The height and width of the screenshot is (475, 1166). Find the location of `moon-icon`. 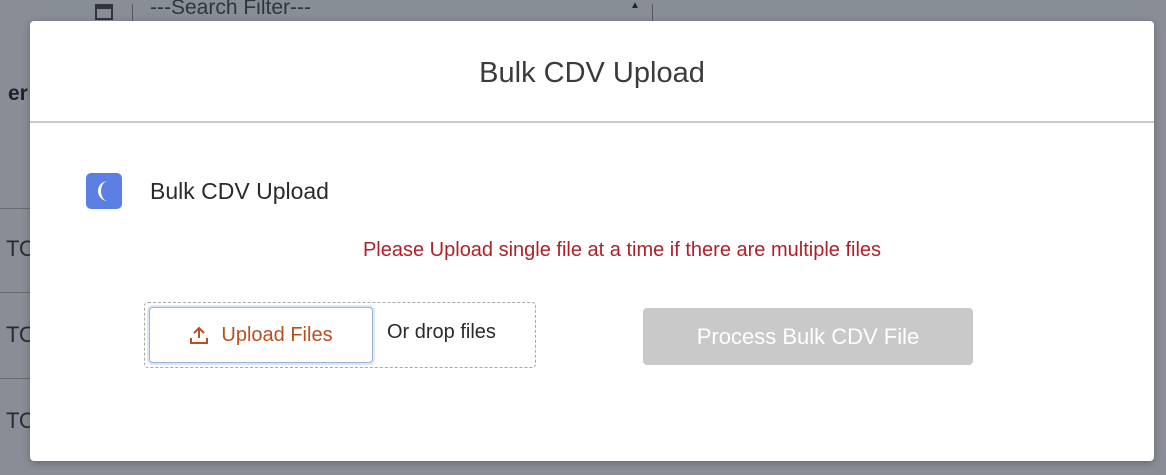

moon-icon is located at coordinates (104, 191).